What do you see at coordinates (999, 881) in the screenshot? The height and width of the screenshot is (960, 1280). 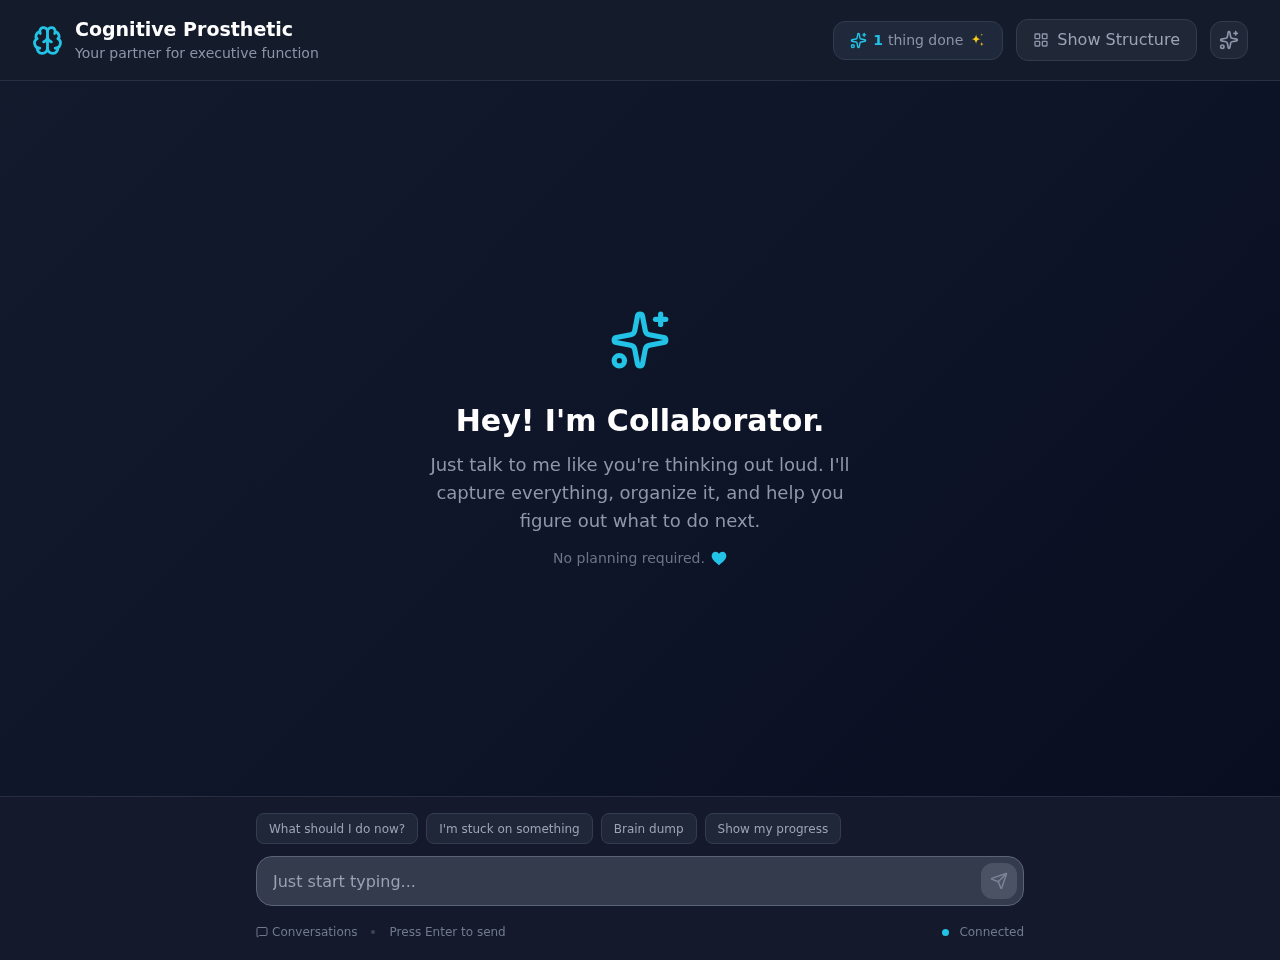 I see `send-icon` at bounding box center [999, 881].